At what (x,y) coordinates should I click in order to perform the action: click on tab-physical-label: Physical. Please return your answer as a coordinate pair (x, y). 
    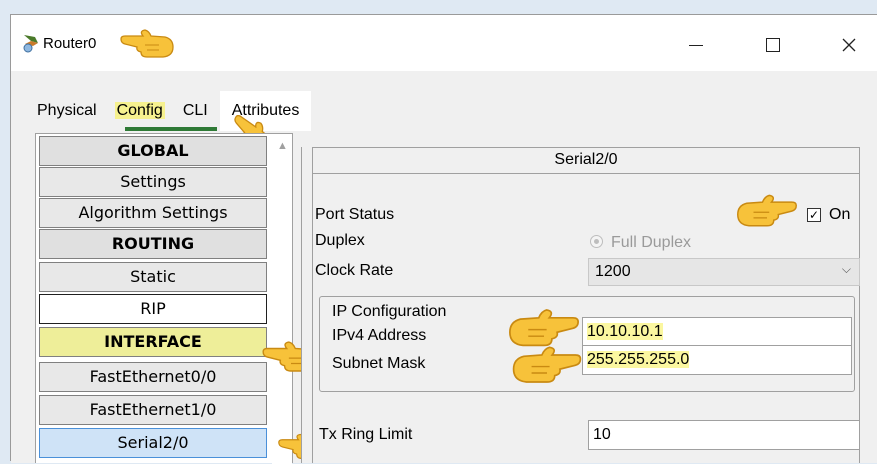
    Looking at the image, I should click on (67, 110).